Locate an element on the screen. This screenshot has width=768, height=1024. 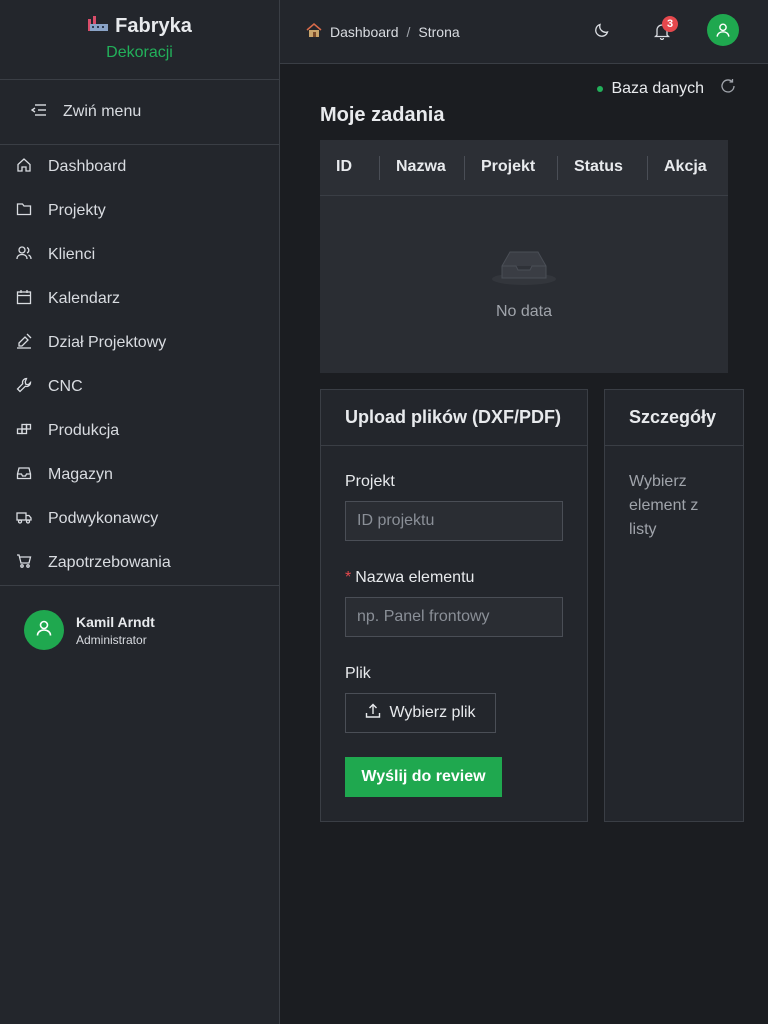
brand-title: Fabryka is located at coordinates (139, 26).